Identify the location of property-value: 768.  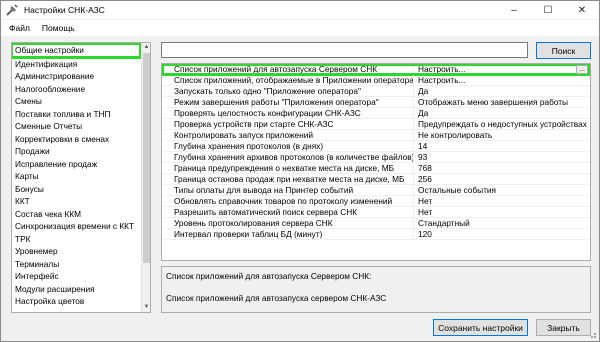
(501, 167).